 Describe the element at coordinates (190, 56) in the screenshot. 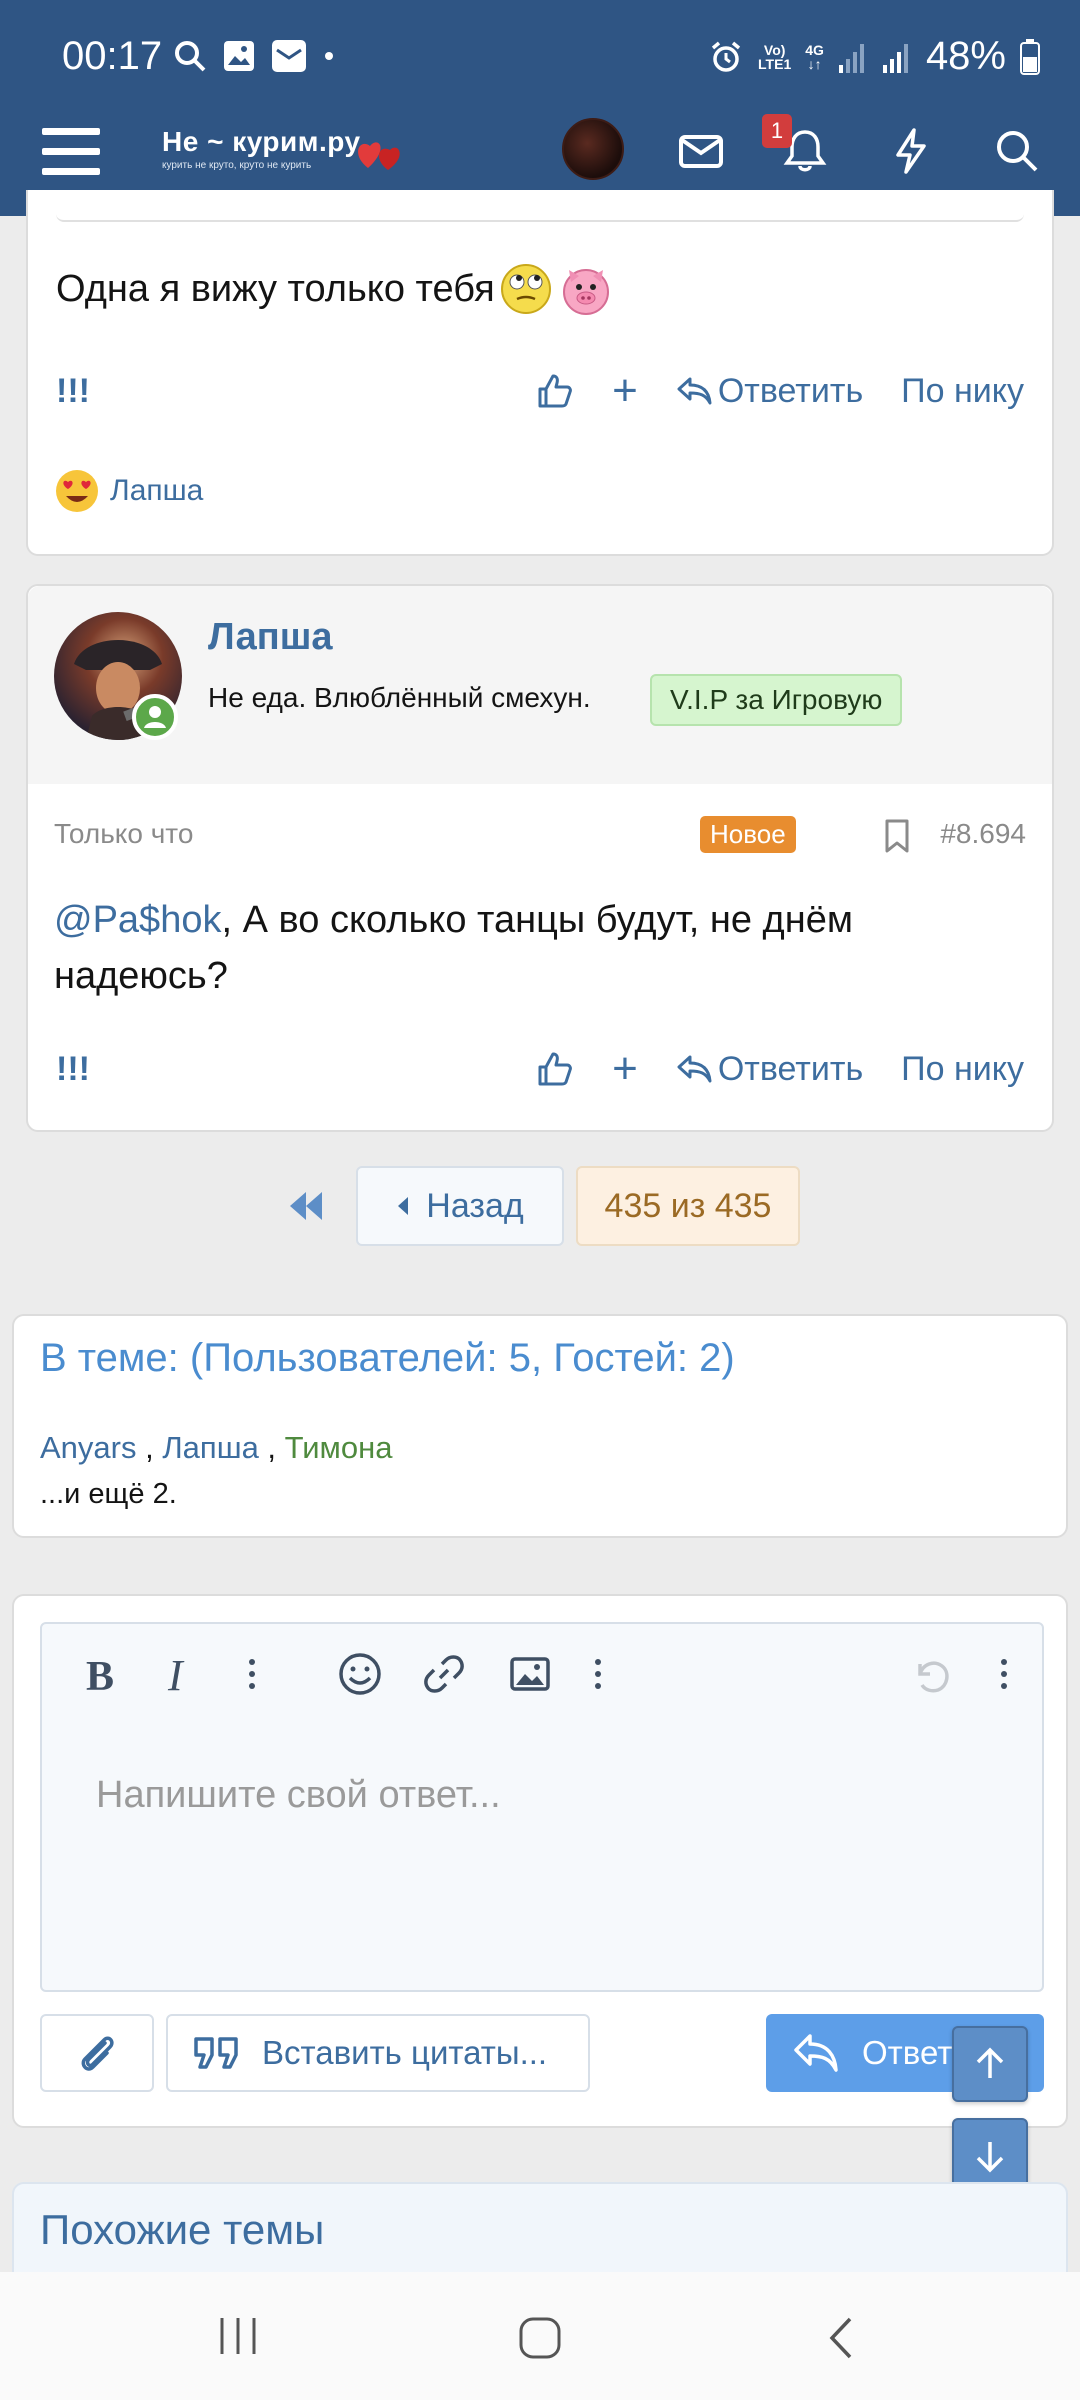

I see `search-status-icon` at that location.